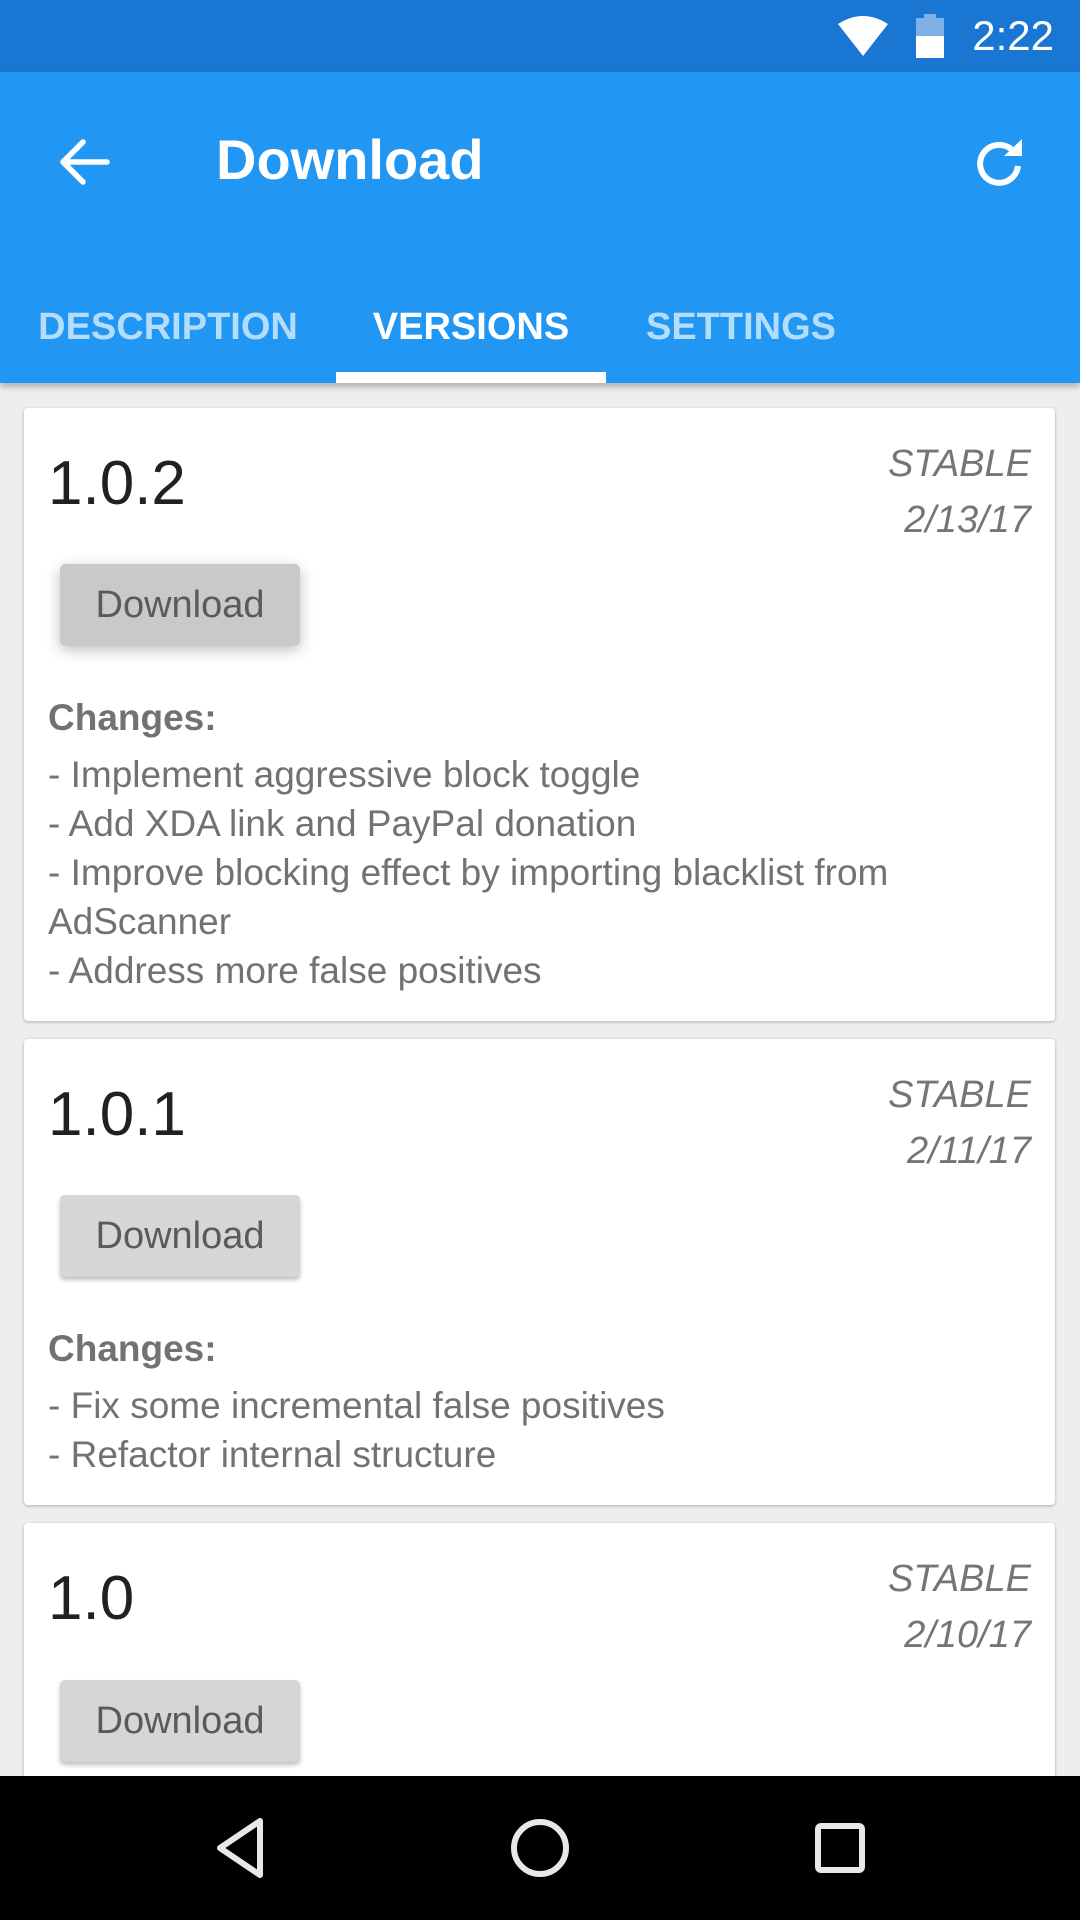  Describe the element at coordinates (117, 1114) in the screenshot. I see `version-number: 1.0.1` at that location.